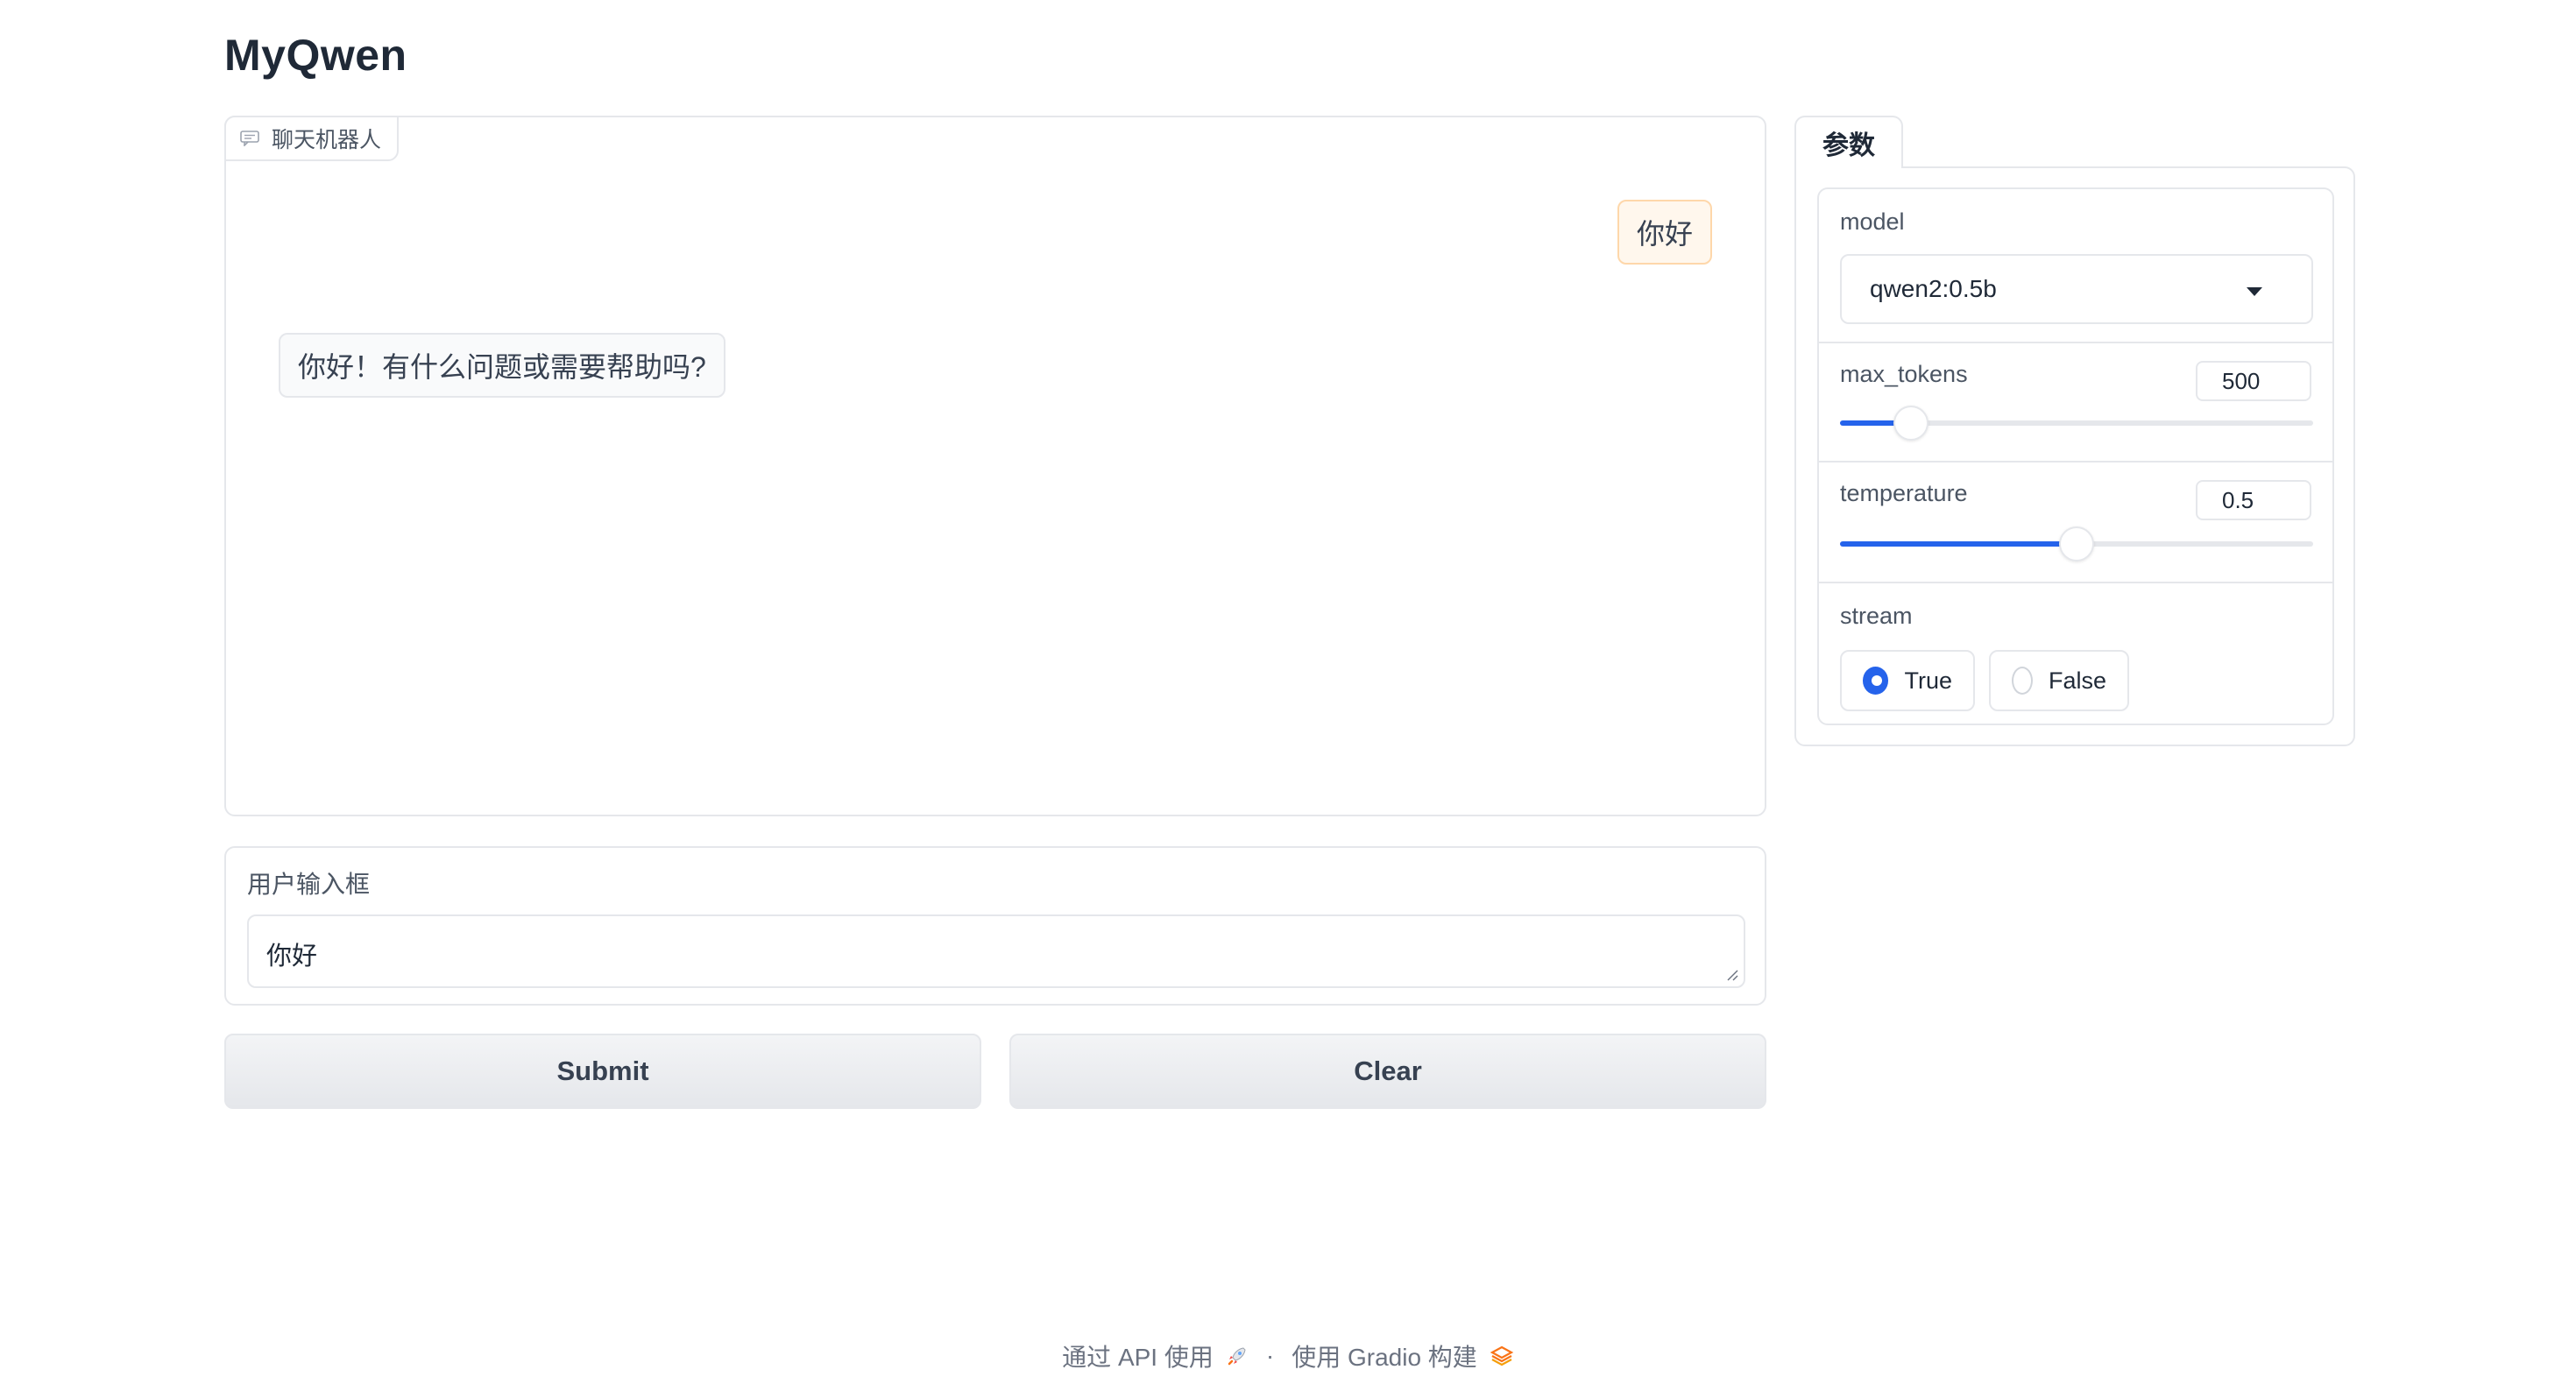  What do you see at coordinates (1904, 374) in the screenshot?
I see `max-tokens-label: max_tokens` at bounding box center [1904, 374].